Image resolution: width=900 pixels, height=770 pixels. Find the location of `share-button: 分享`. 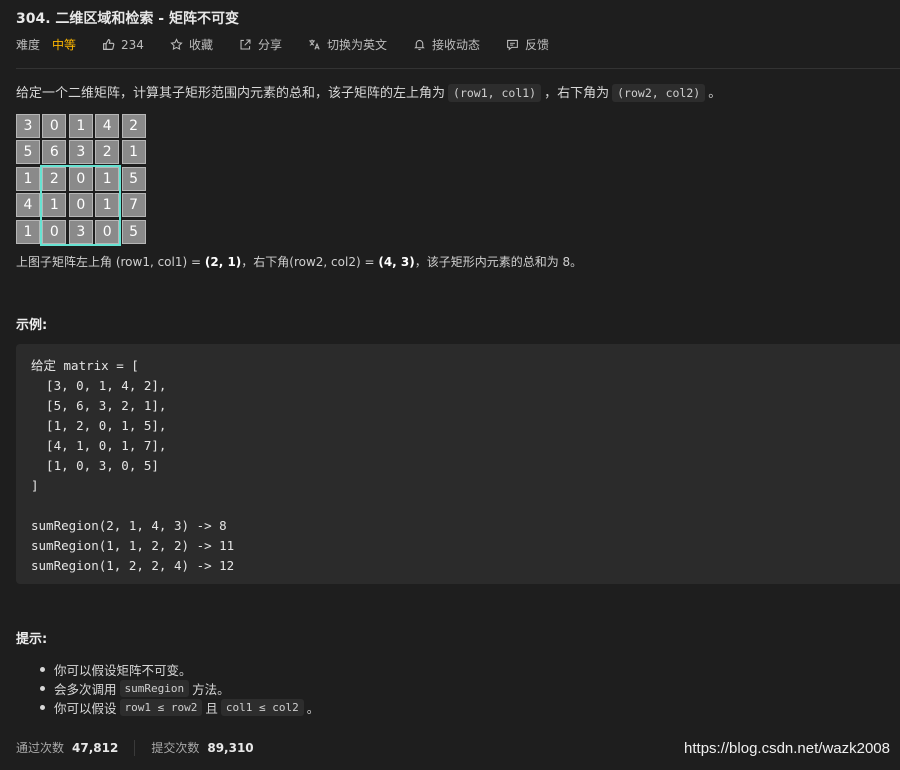

share-button: 分享 is located at coordinates (260, 44).